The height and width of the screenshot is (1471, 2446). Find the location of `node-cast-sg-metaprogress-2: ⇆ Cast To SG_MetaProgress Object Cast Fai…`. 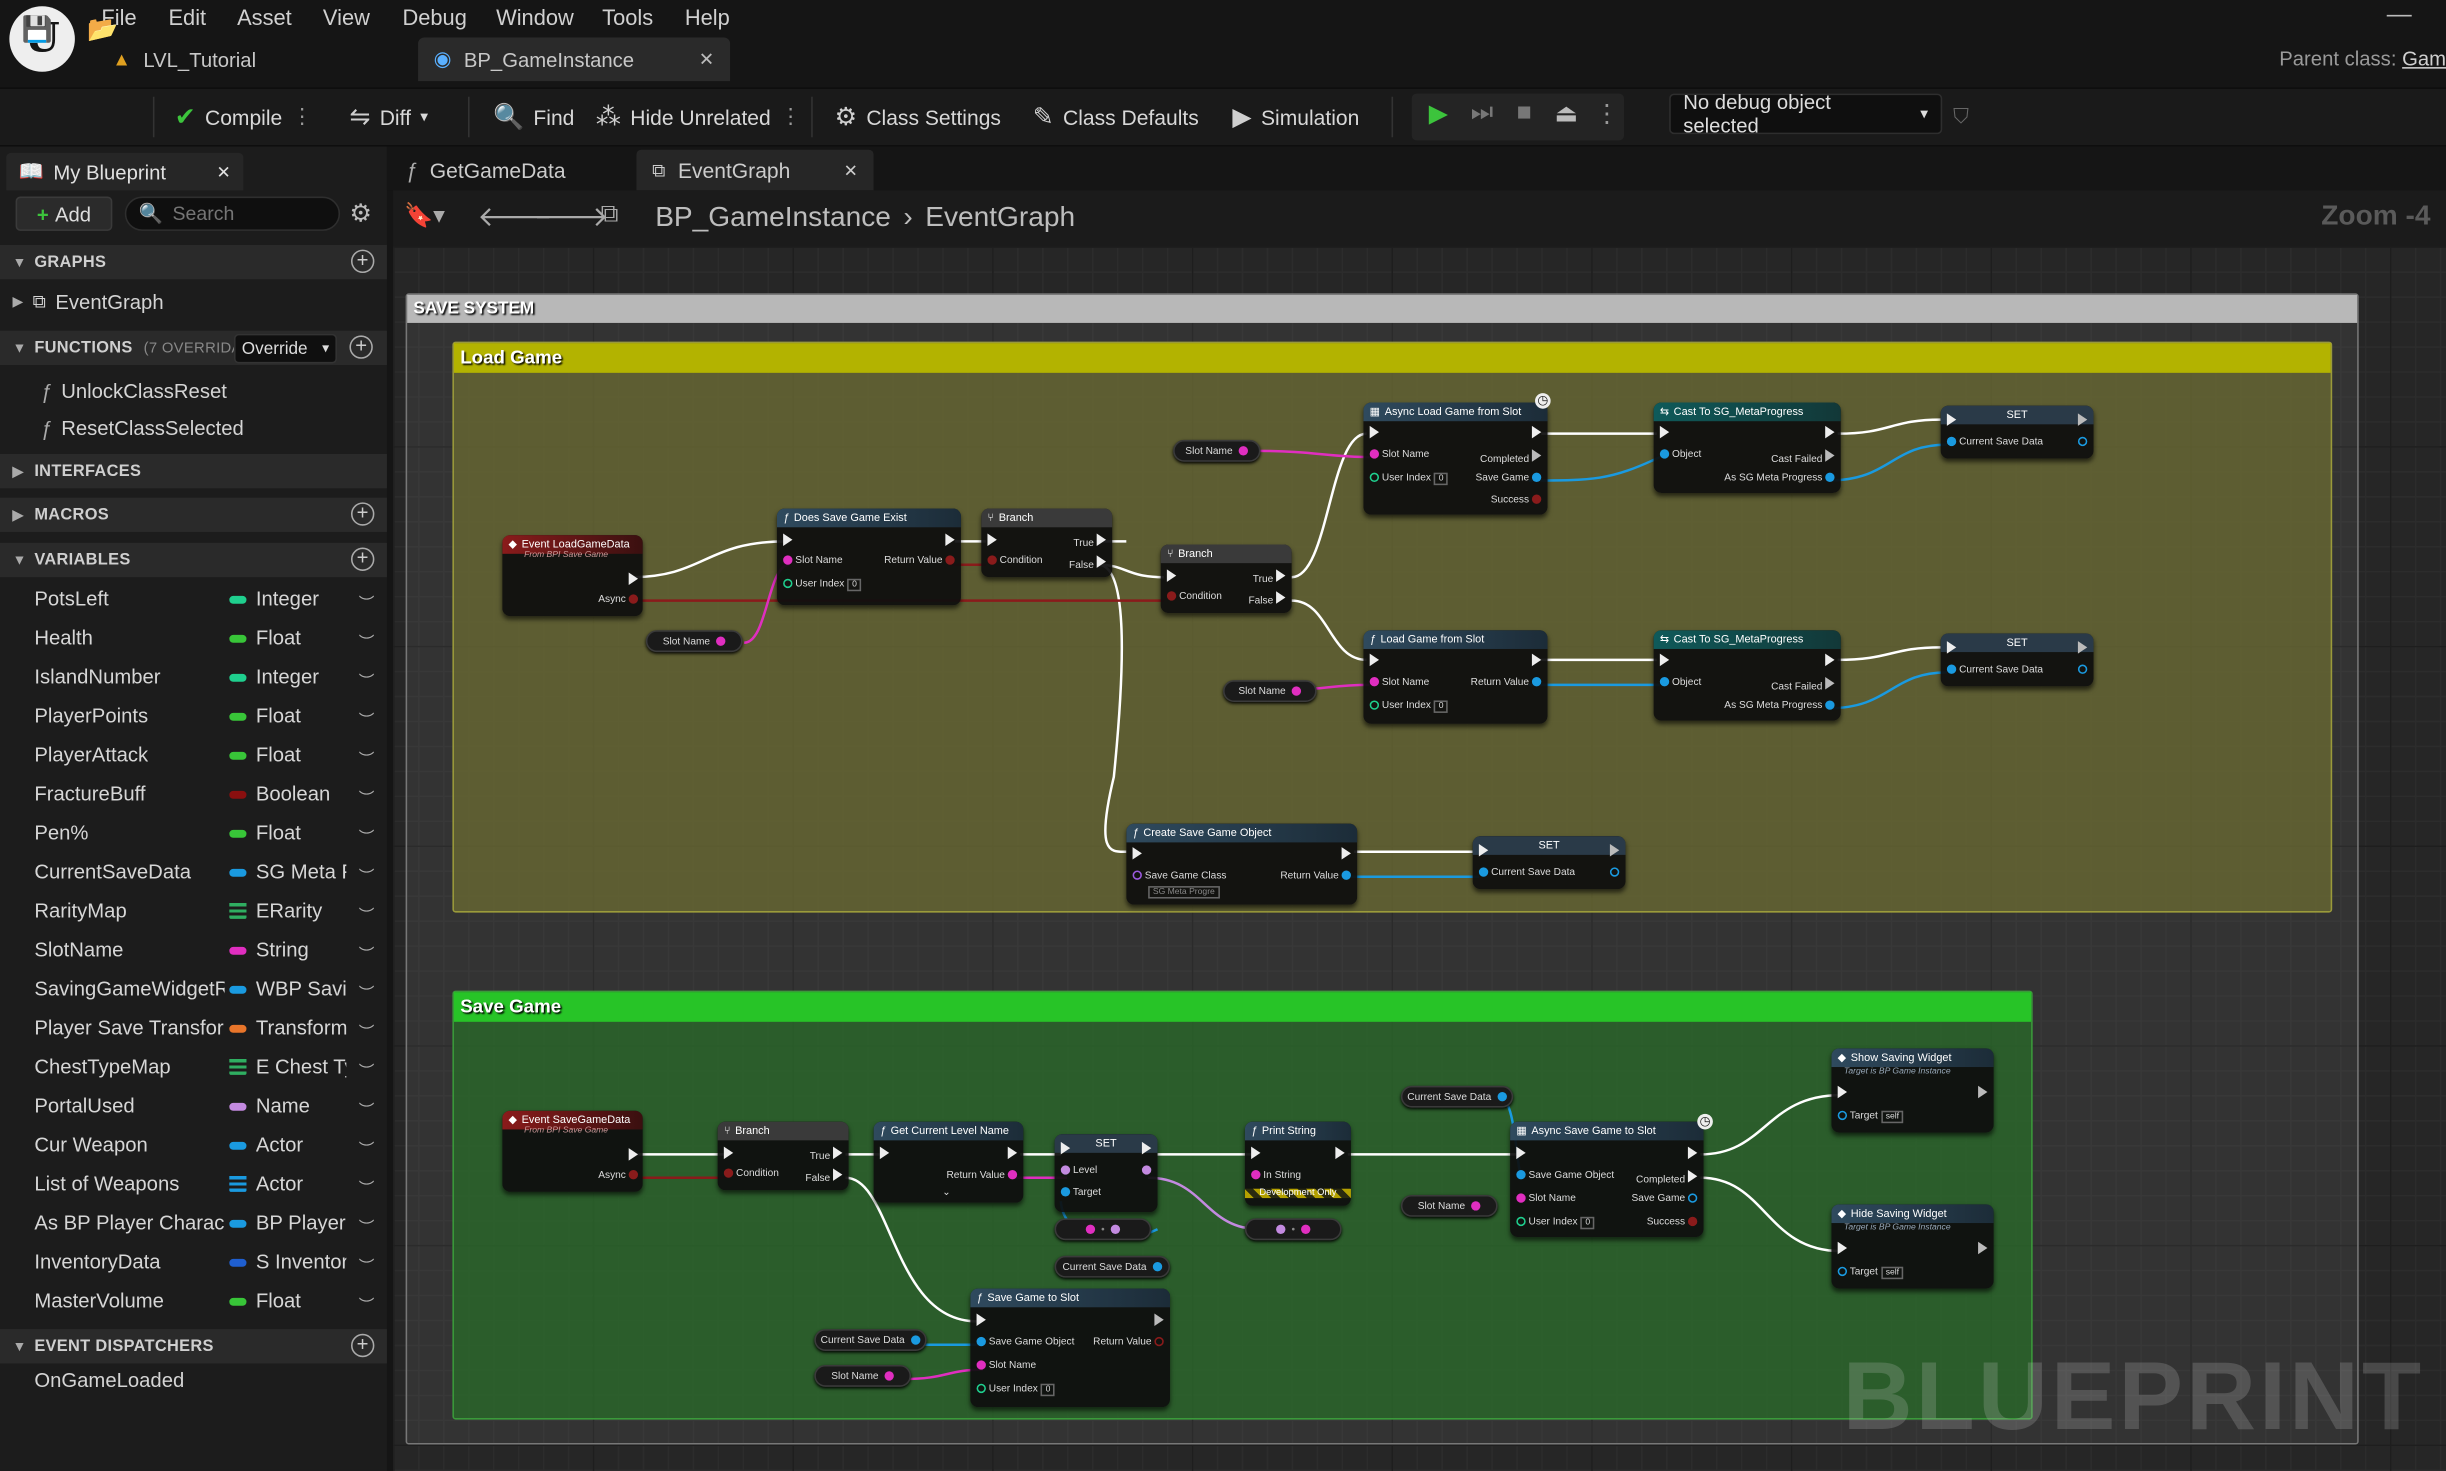

node-cast-sg-metaprogress-2: ⇆ Cast To SG_MetaProgress Object Cast Fai… is located at coordinates (1747, 675).